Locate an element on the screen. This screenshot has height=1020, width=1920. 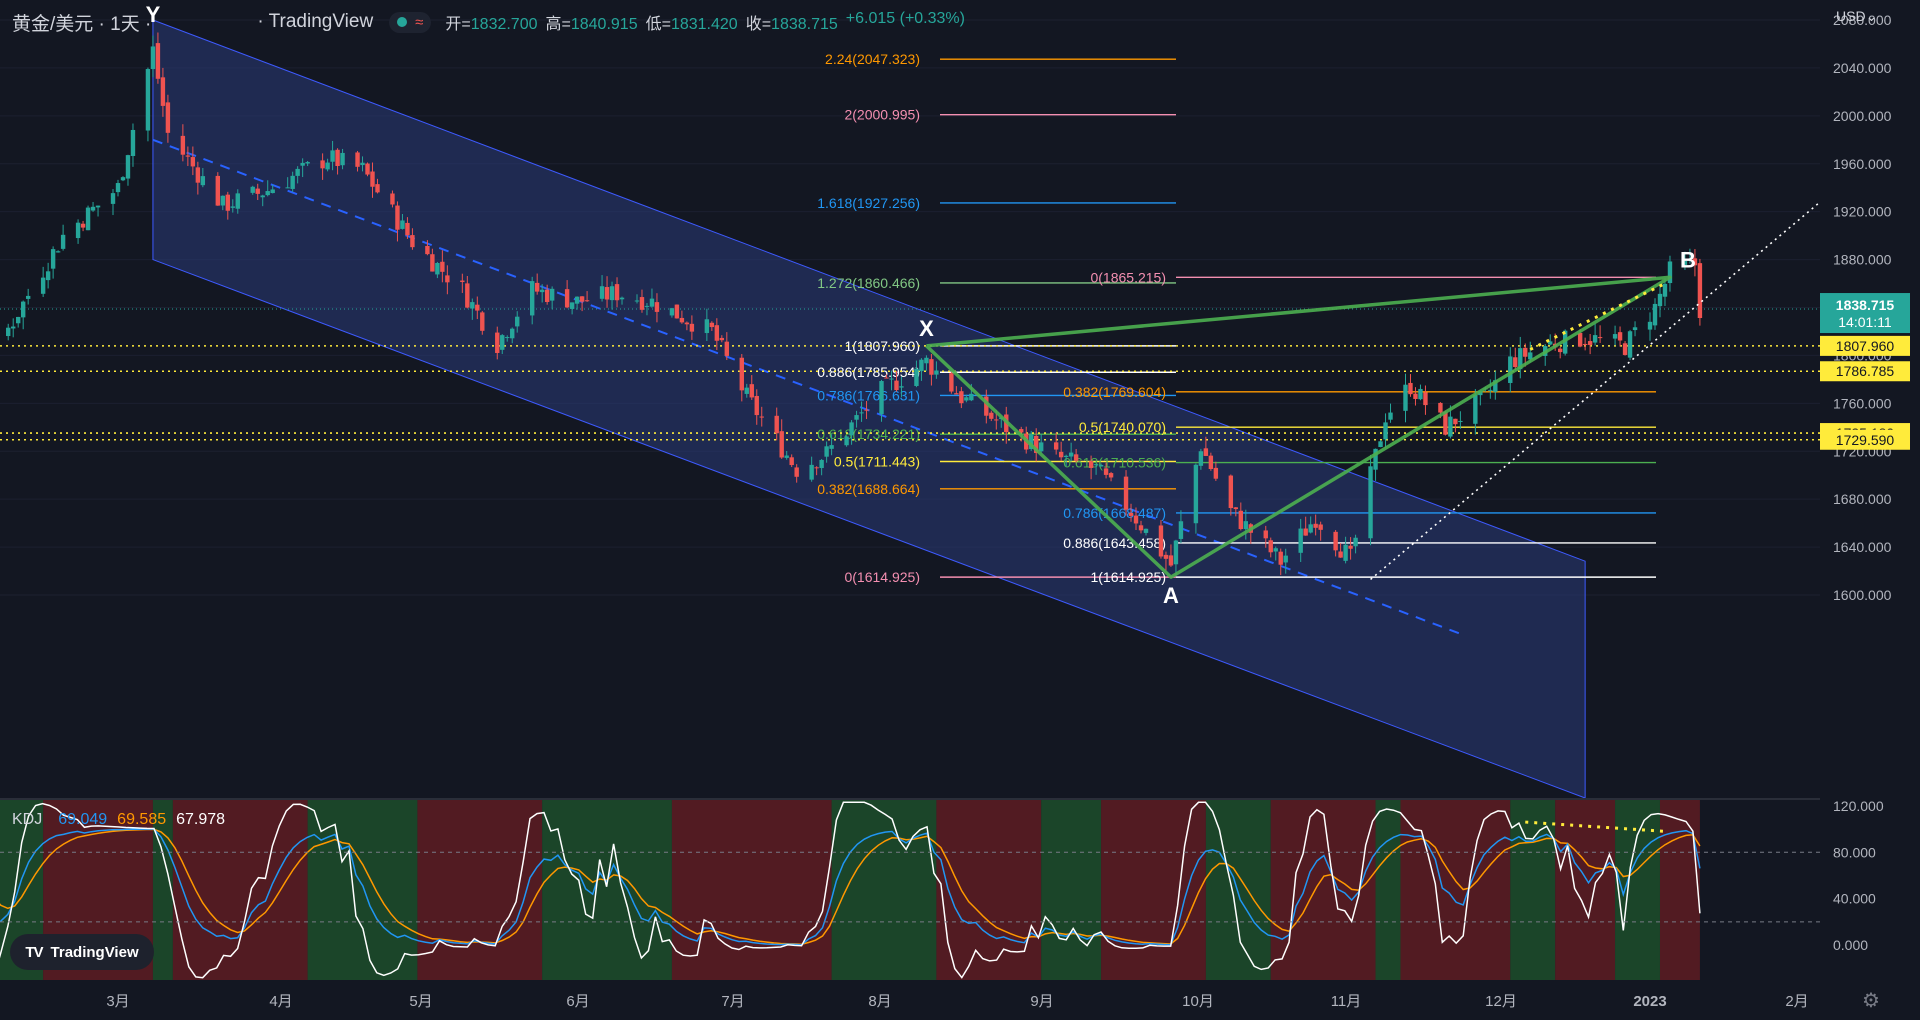
time-axis-label: 9月 is located at coordinates (1041, 1001).